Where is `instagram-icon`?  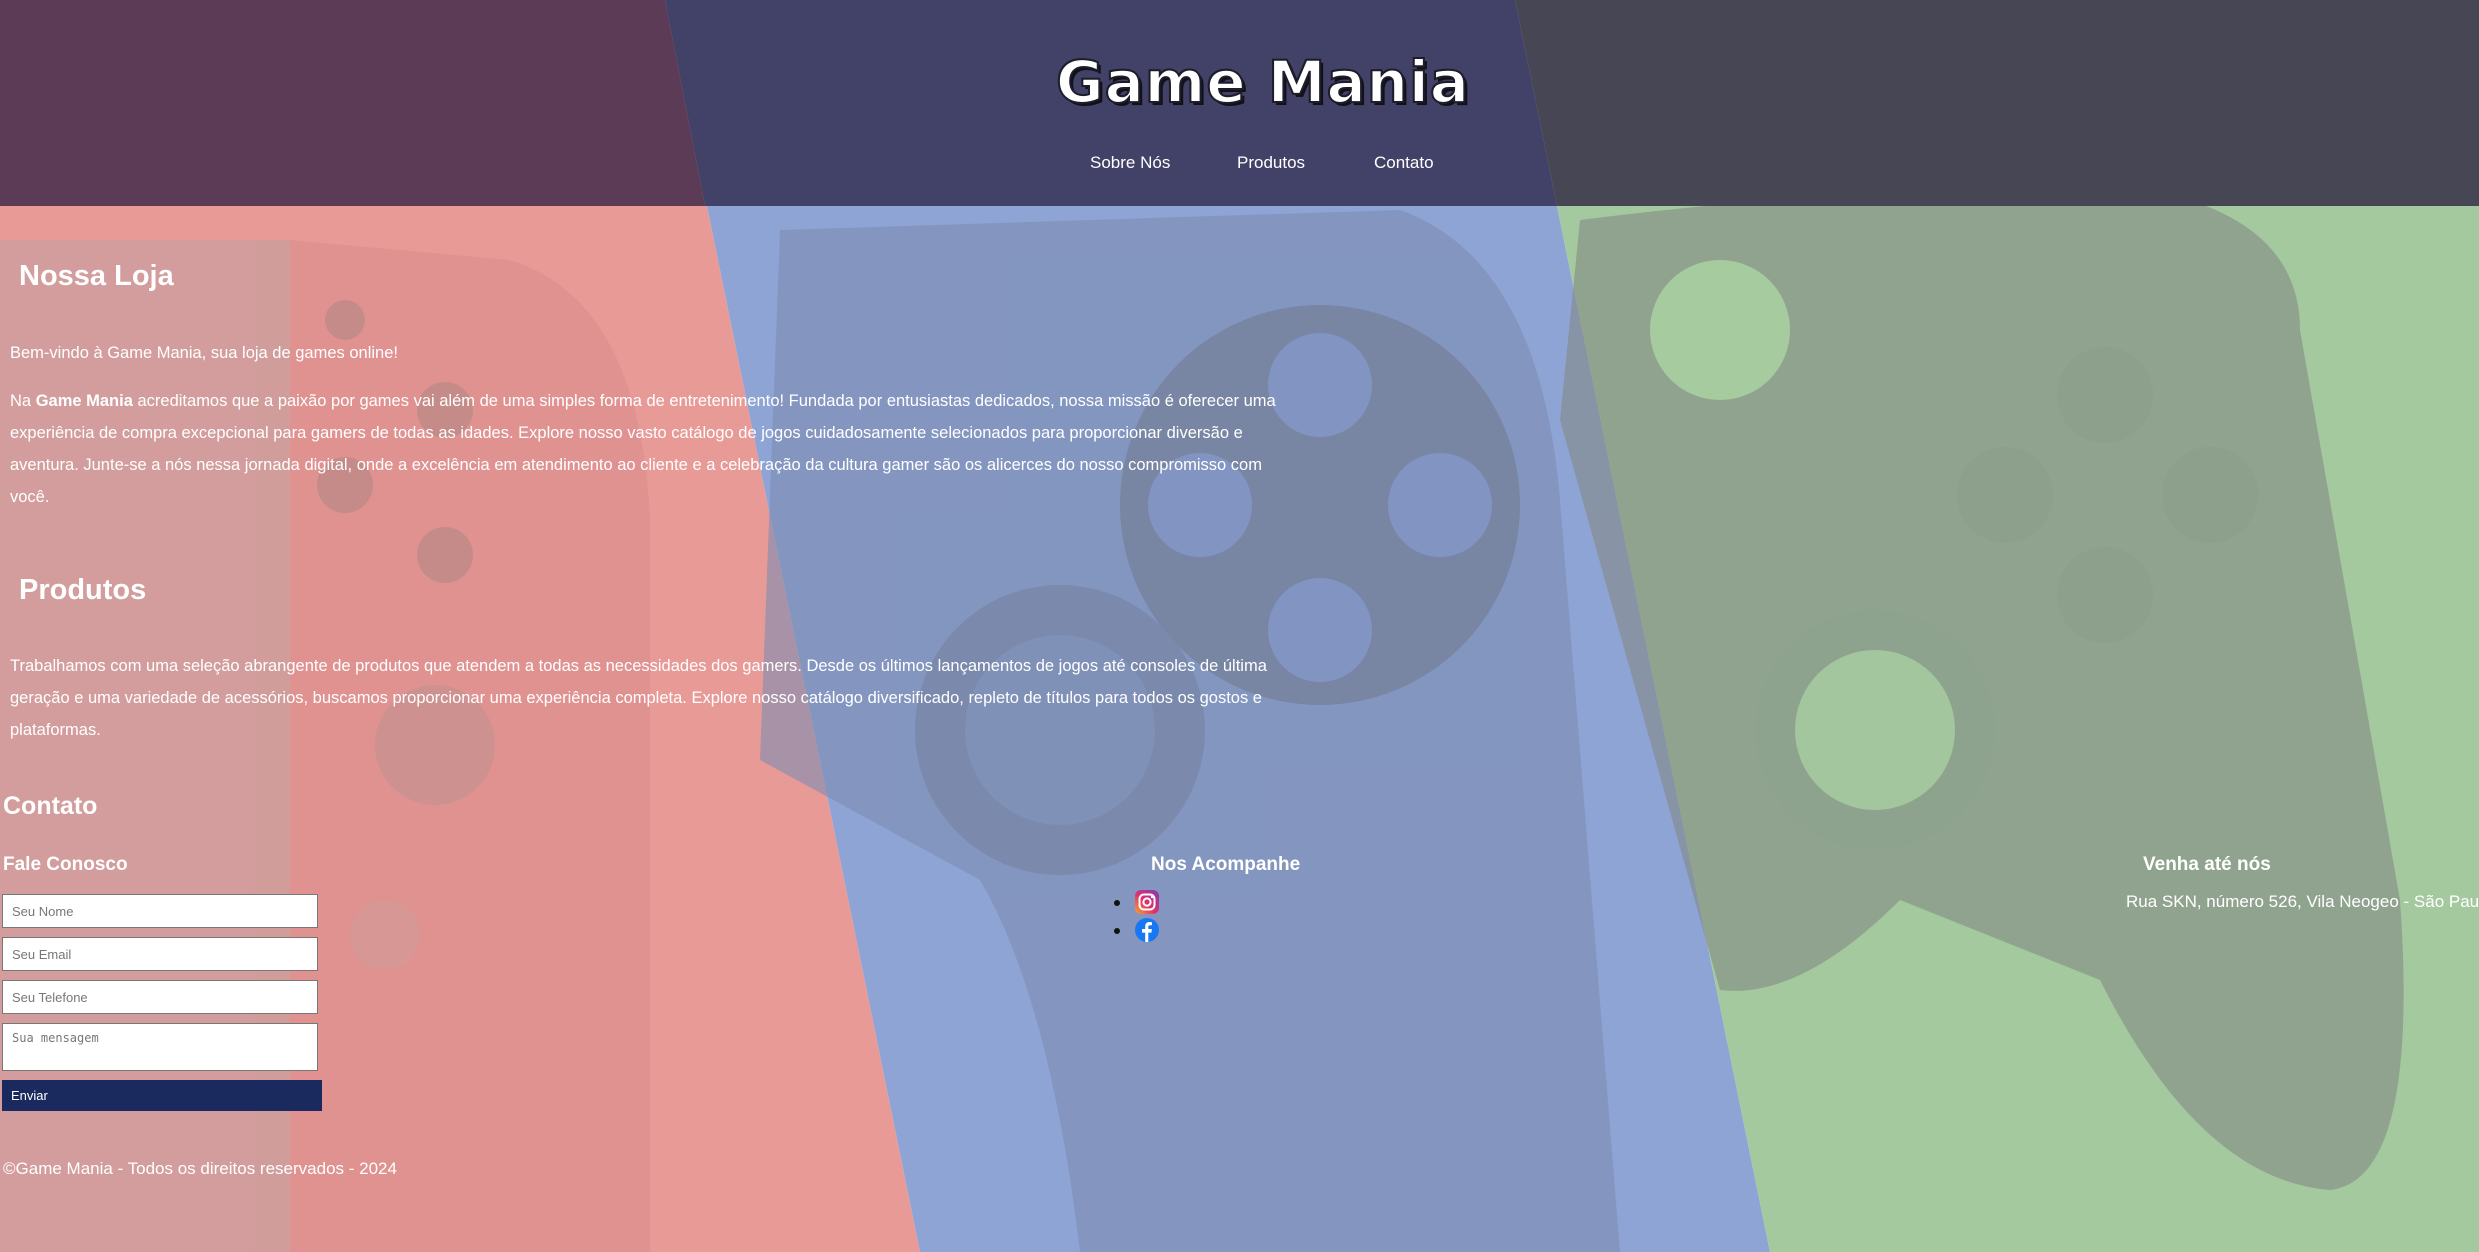
instagram-icon is located at coordinates (1147, 902).